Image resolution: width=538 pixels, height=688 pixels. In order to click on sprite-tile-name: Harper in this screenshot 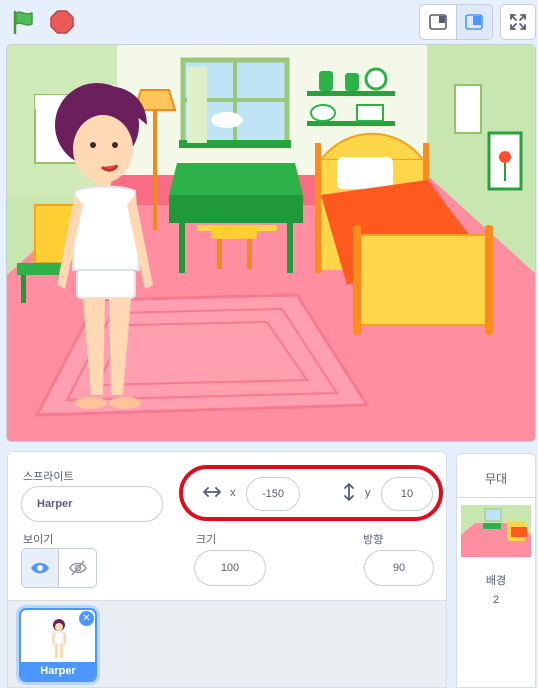, I will do `click(58, 671)`.